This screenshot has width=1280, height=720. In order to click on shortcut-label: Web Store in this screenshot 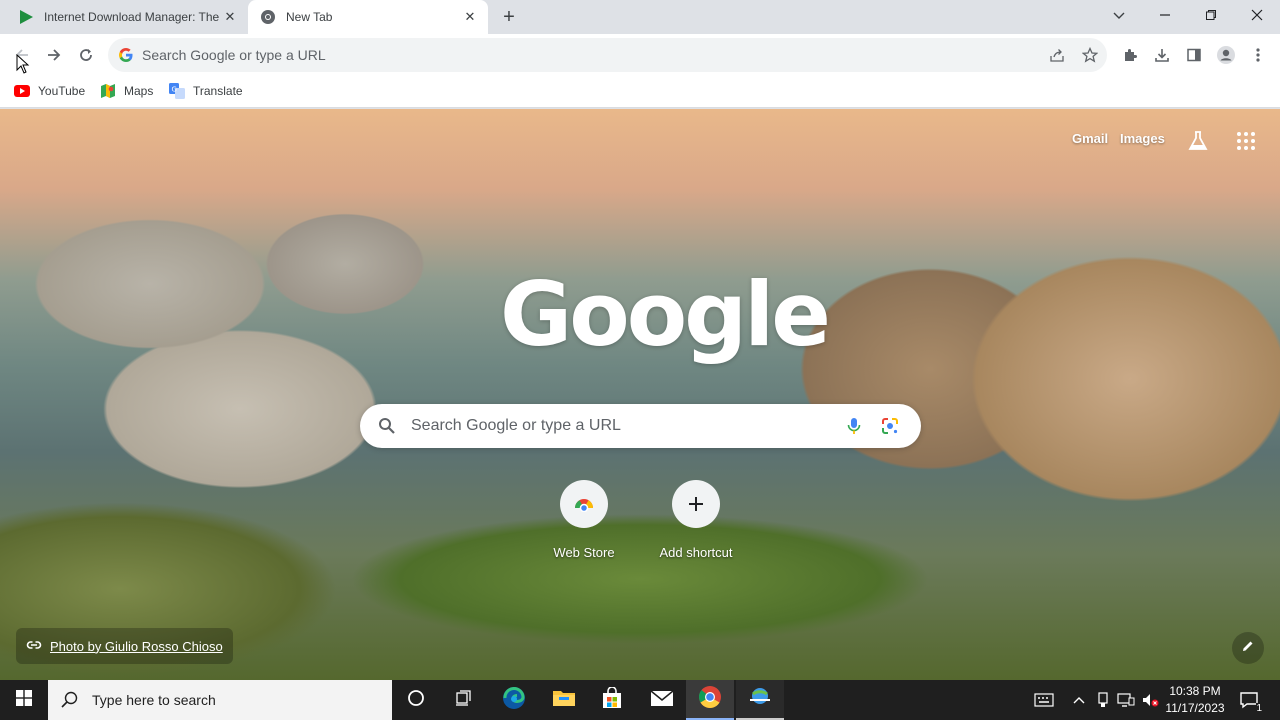, I will do `click(584, 552)`.